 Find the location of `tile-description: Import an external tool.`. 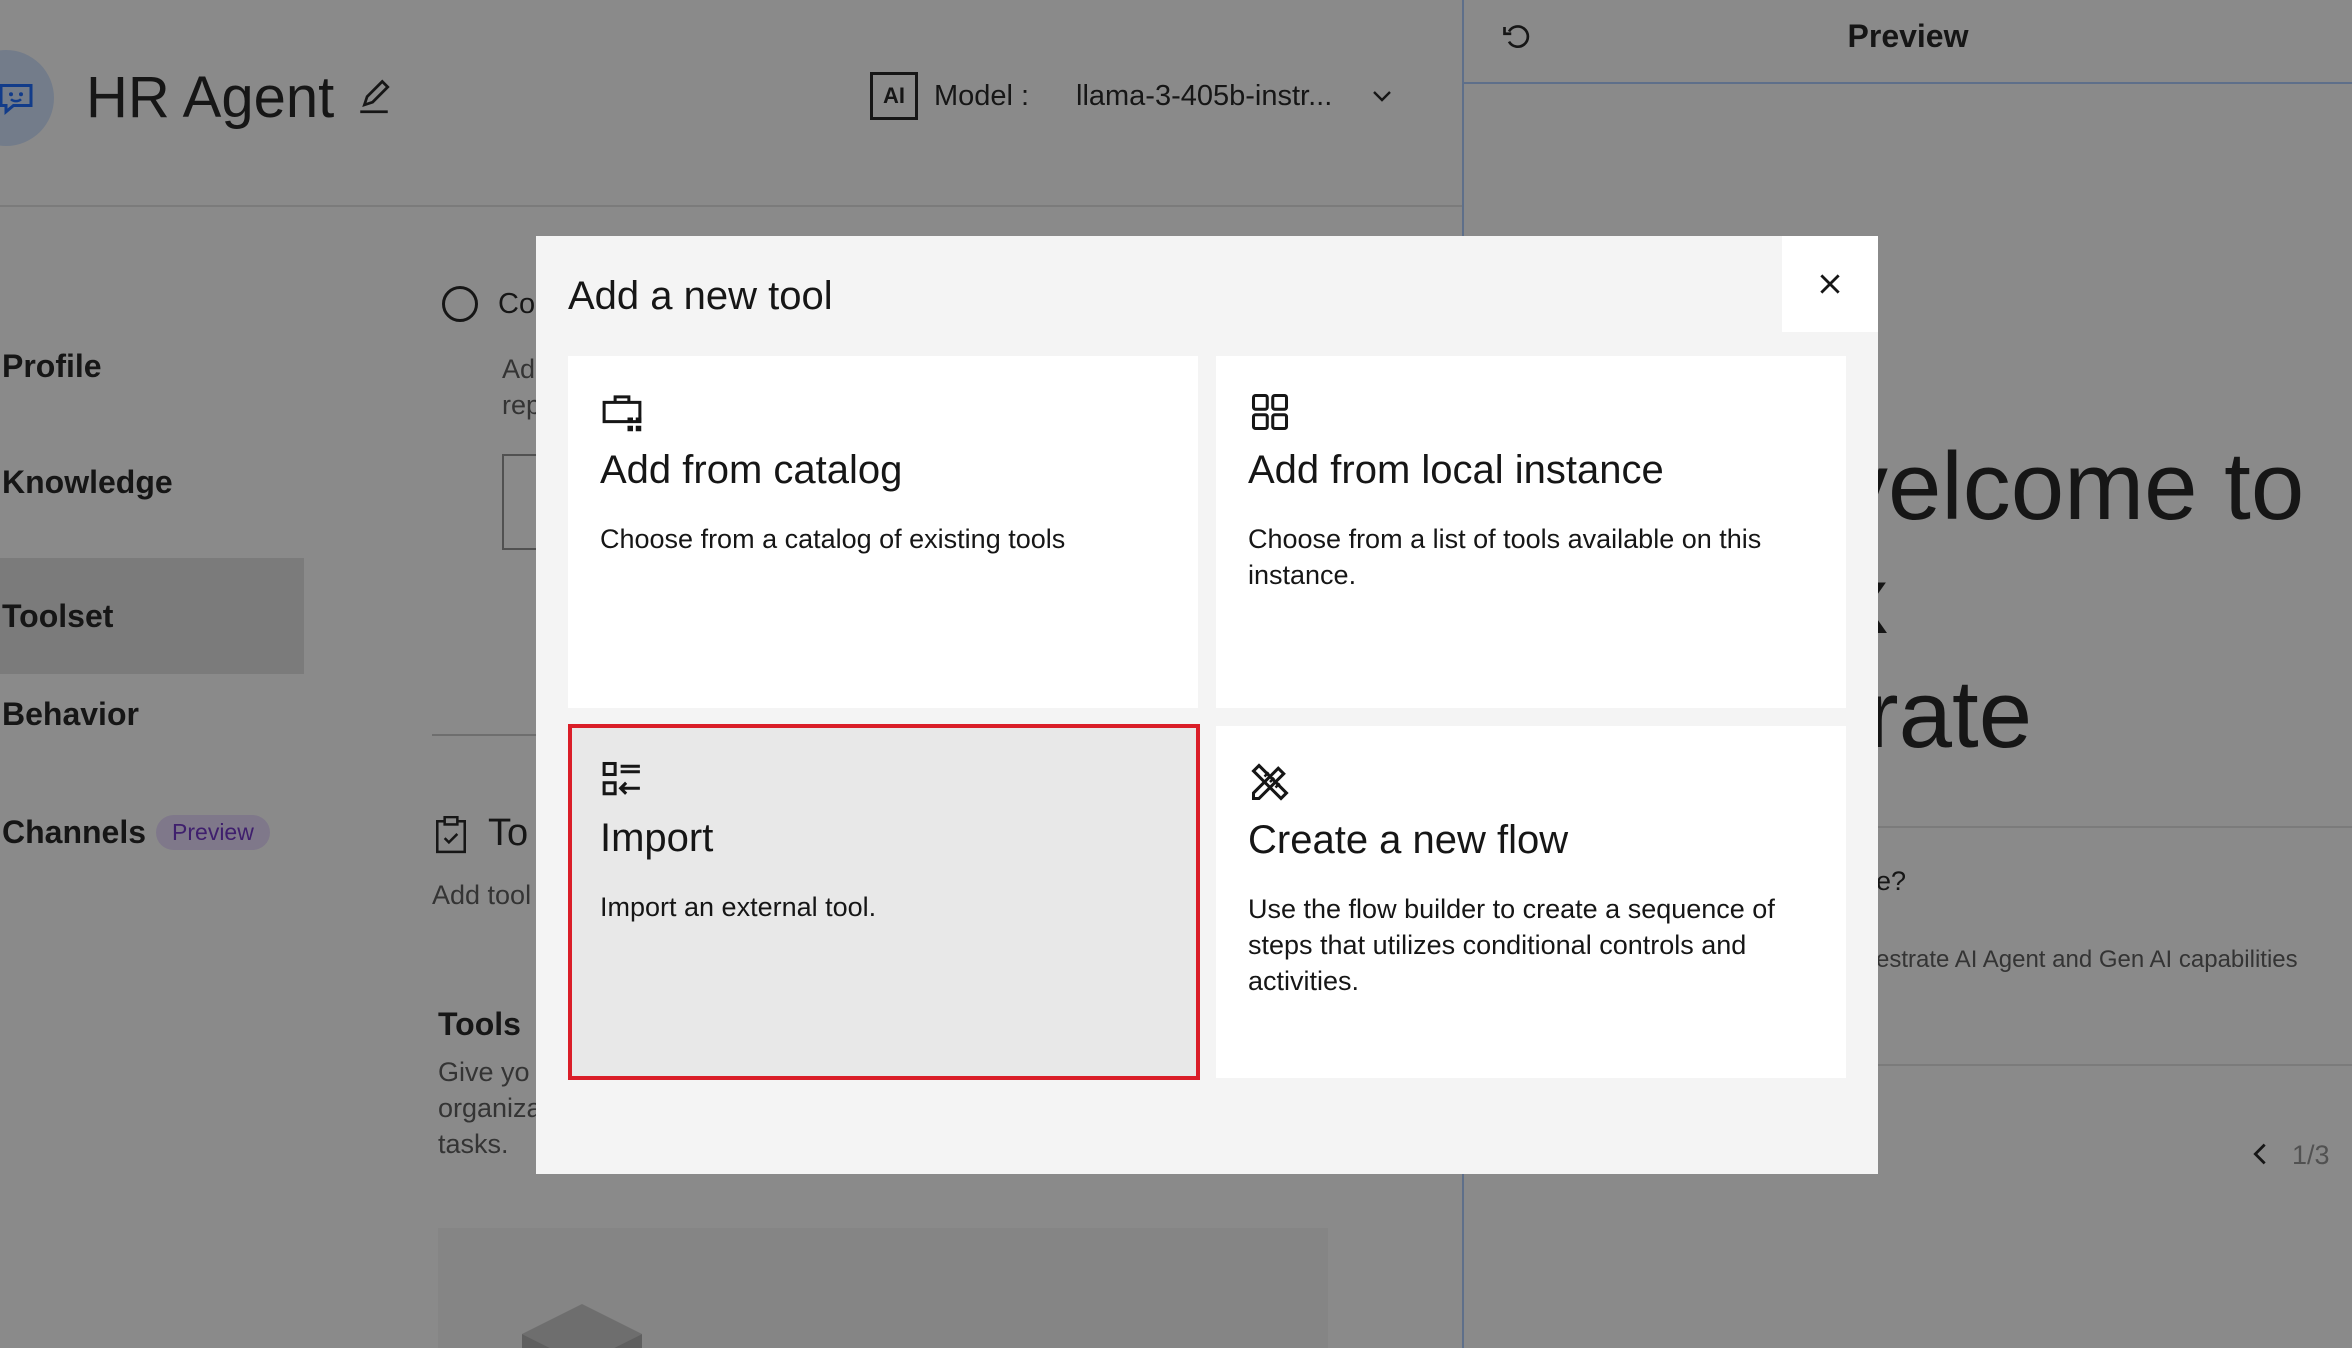

tile-description: Import an external tool. is located at coordinates (738, 907).